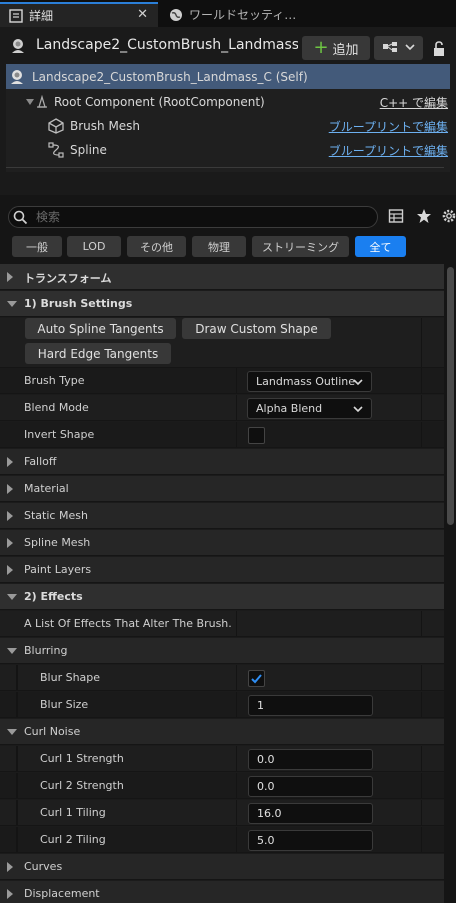  I want to click on invert-shape-checkbox, so click(256, 435).